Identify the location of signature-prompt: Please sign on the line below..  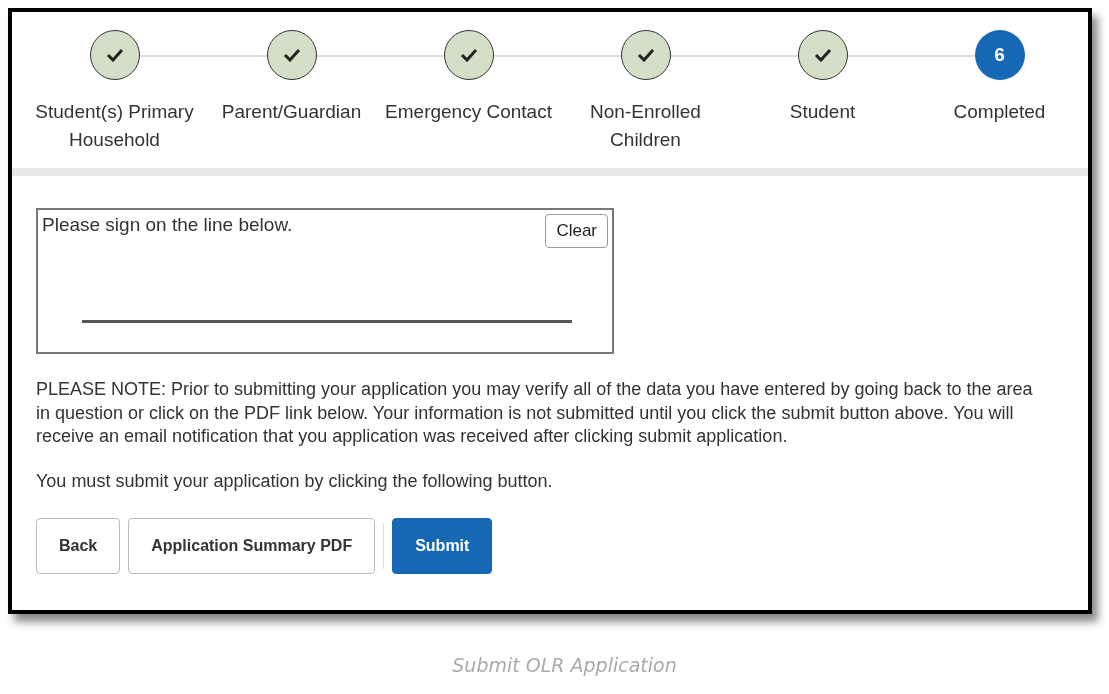
(167, 225).